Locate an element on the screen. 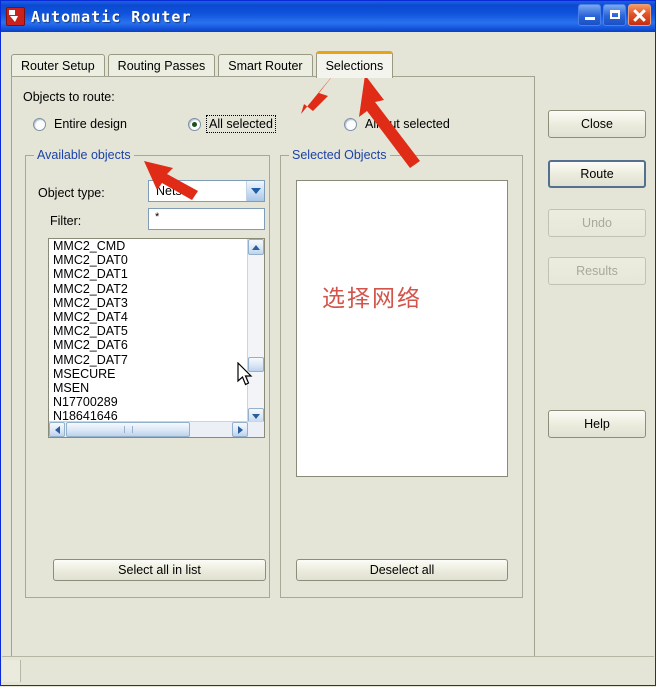  window-title: Automatic Router is located at coordinates (111, 16).